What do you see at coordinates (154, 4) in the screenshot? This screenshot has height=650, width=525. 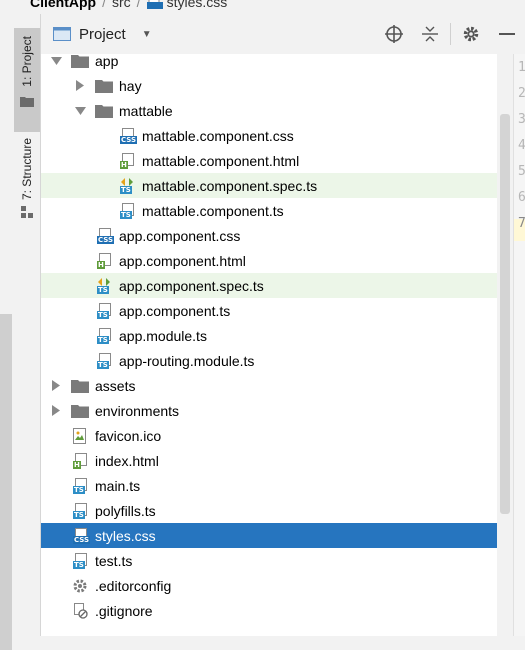 I see `css-file-icon` at bounding box center [154, 4].